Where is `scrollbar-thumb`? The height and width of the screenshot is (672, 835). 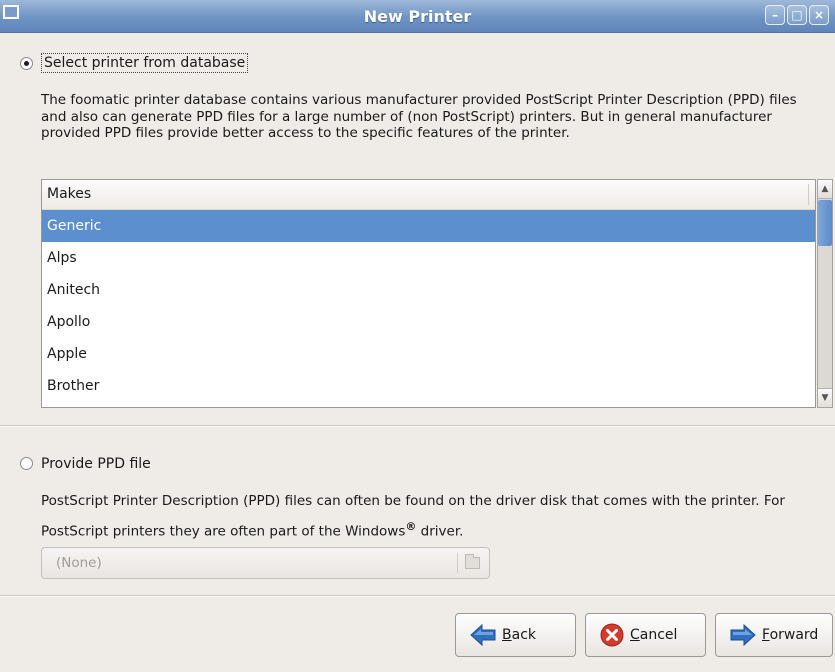 scrollbar-thumb is located at coordinates (825, 223).